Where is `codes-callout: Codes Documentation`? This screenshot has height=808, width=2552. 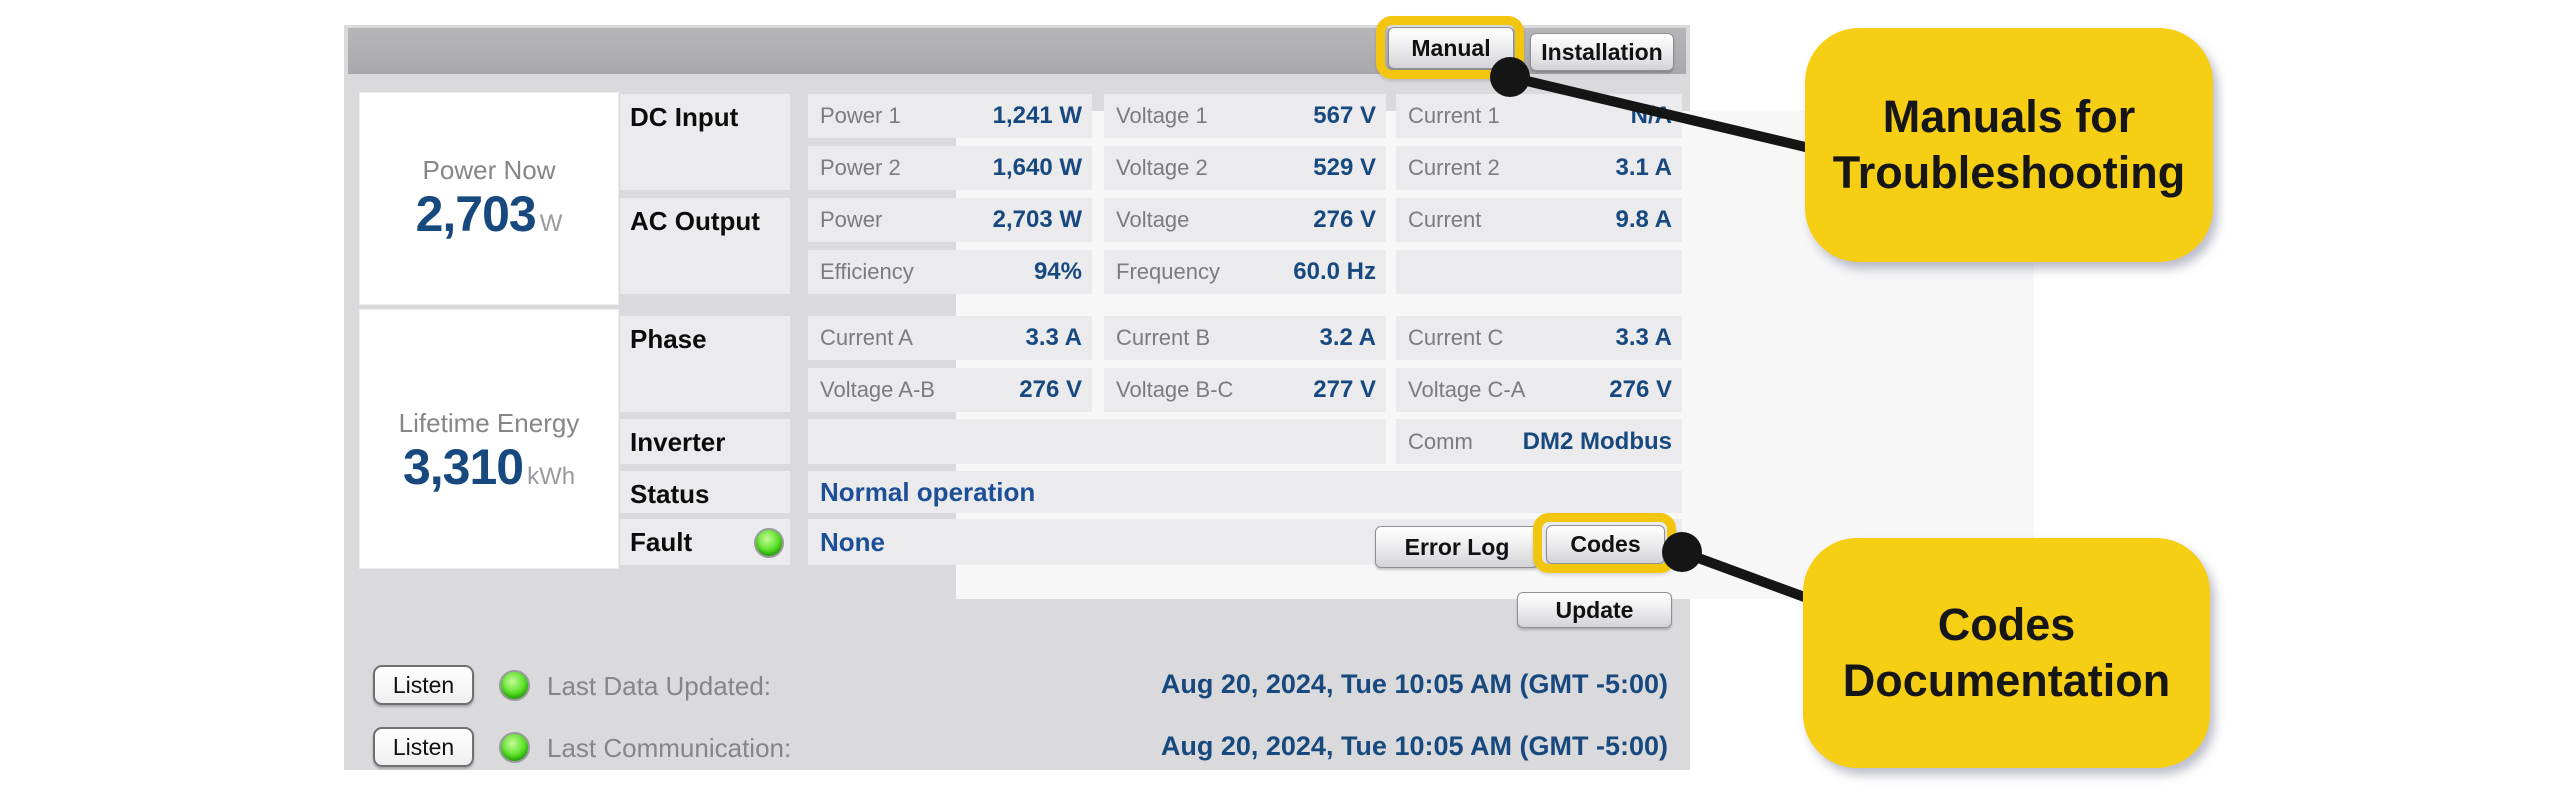 codes-callout: Codes Documentation is located at coordinates (2006, 653).